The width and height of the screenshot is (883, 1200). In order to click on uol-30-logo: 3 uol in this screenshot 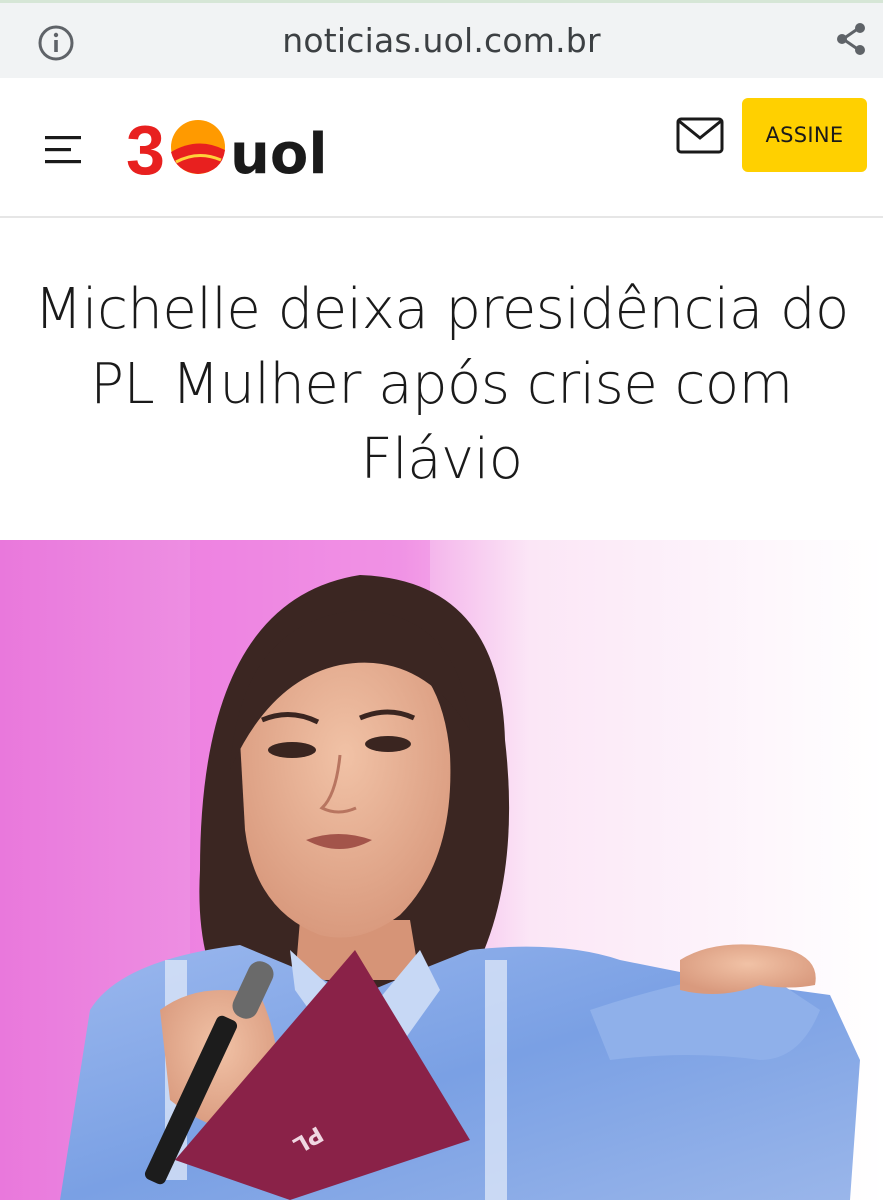, I will do `click(233, 149)`.